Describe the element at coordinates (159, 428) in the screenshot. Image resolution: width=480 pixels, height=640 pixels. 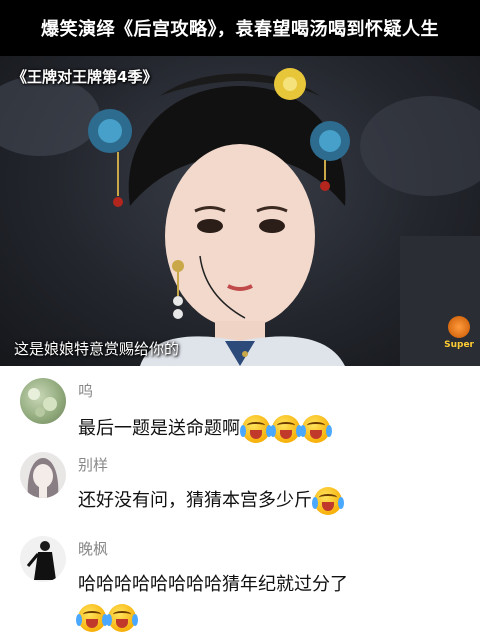
I see `comment-body: 最后一题是送命题啊` at that location.